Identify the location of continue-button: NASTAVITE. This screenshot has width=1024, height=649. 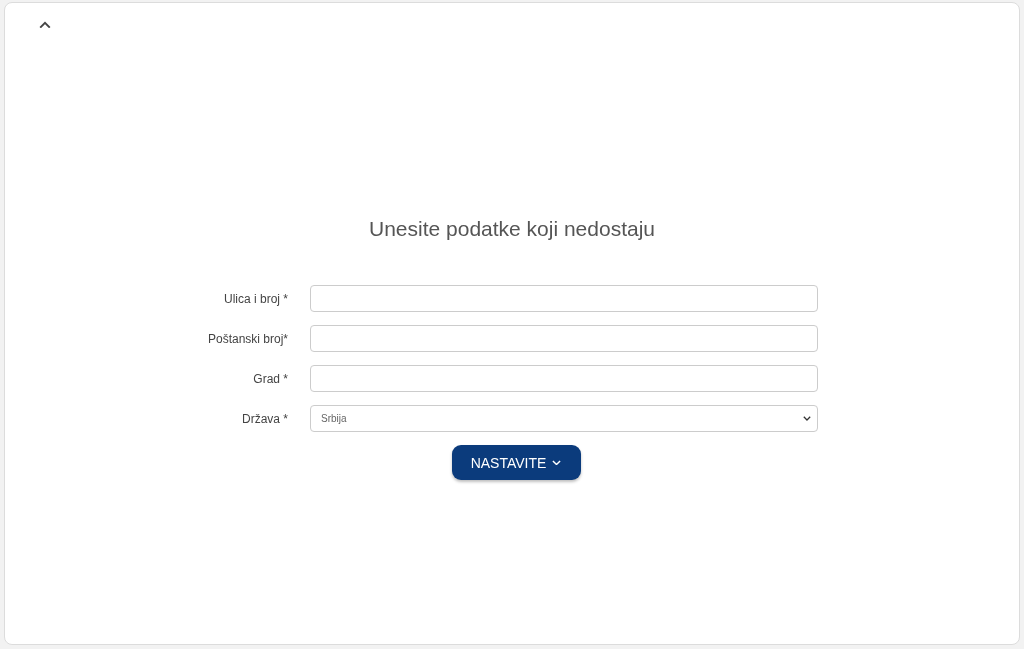
(516, 462).